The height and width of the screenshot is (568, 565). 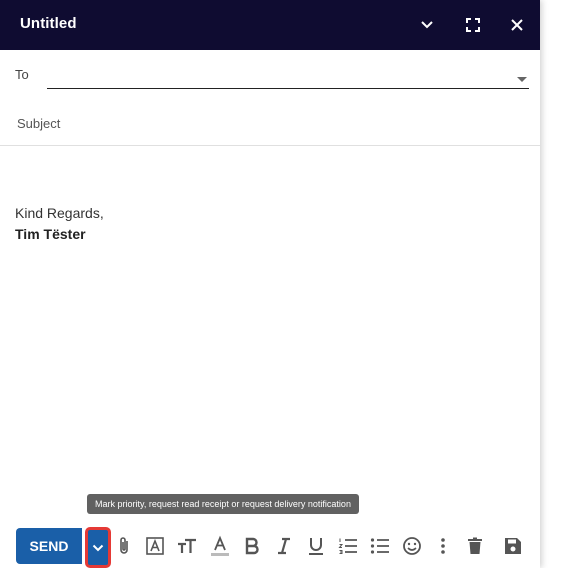 I want to click on bulleted-list-icon, so click(x=379, y=546).